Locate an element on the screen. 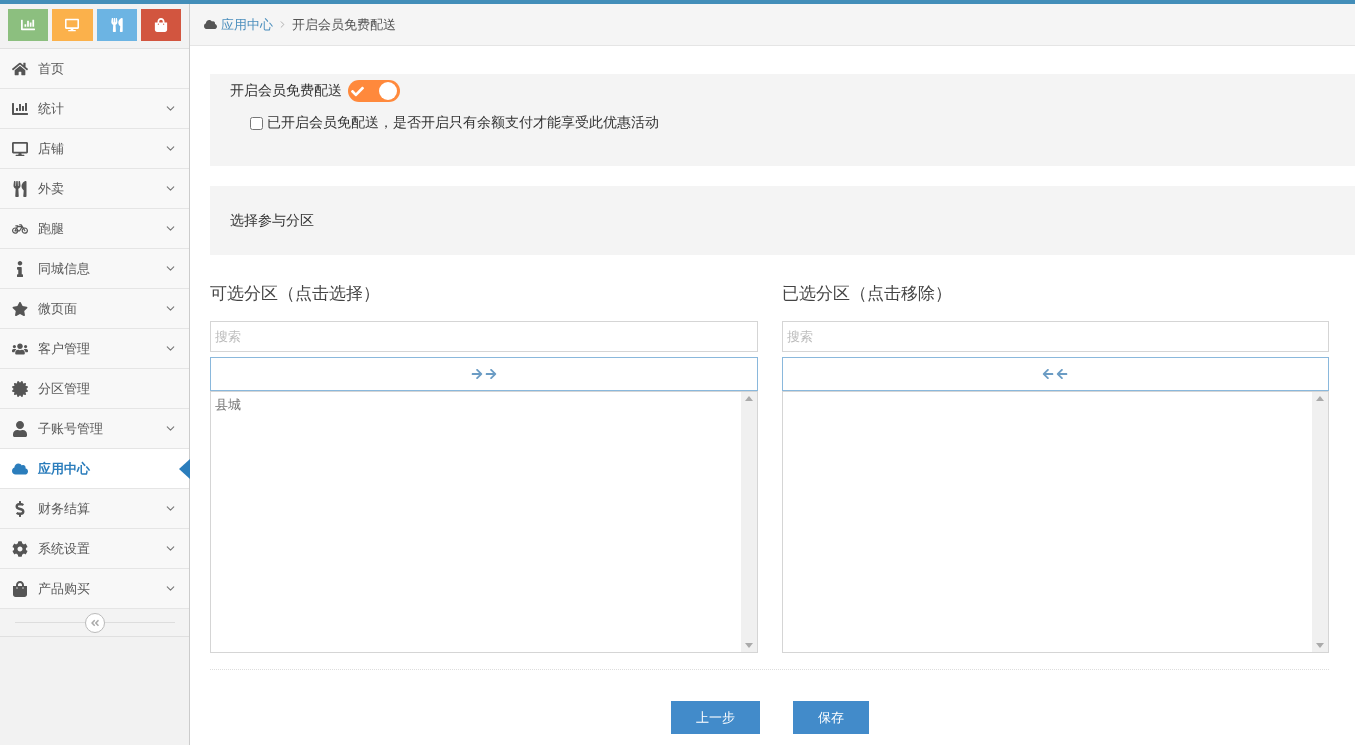 This screenshot has width=1355, height=745. sidebar-item: 分区管理 is located at coordinates (94, 389).